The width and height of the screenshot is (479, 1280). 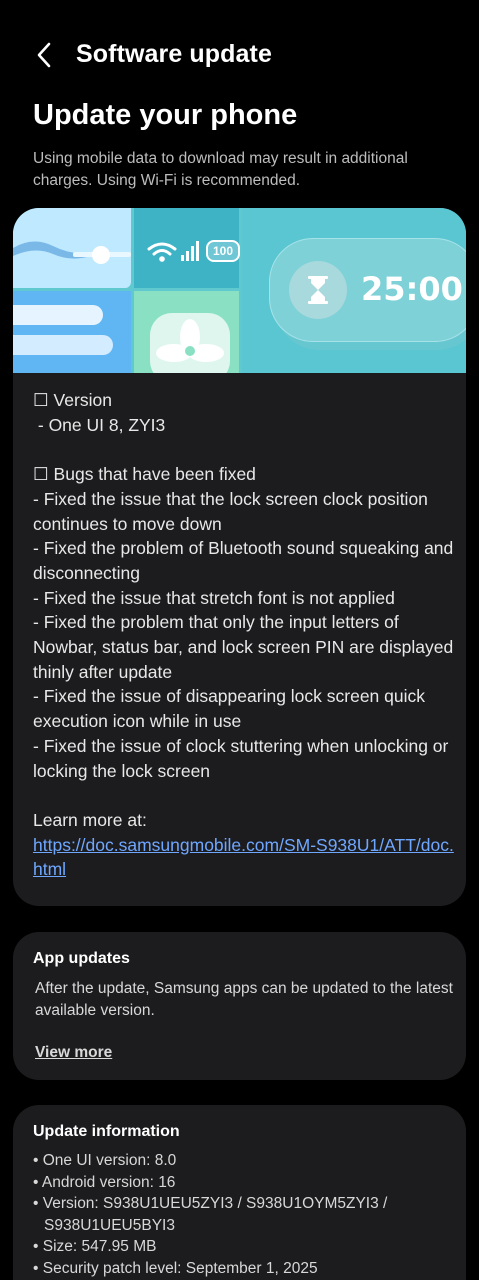 I want to click on fan-tile, so click(x=186, y=332).